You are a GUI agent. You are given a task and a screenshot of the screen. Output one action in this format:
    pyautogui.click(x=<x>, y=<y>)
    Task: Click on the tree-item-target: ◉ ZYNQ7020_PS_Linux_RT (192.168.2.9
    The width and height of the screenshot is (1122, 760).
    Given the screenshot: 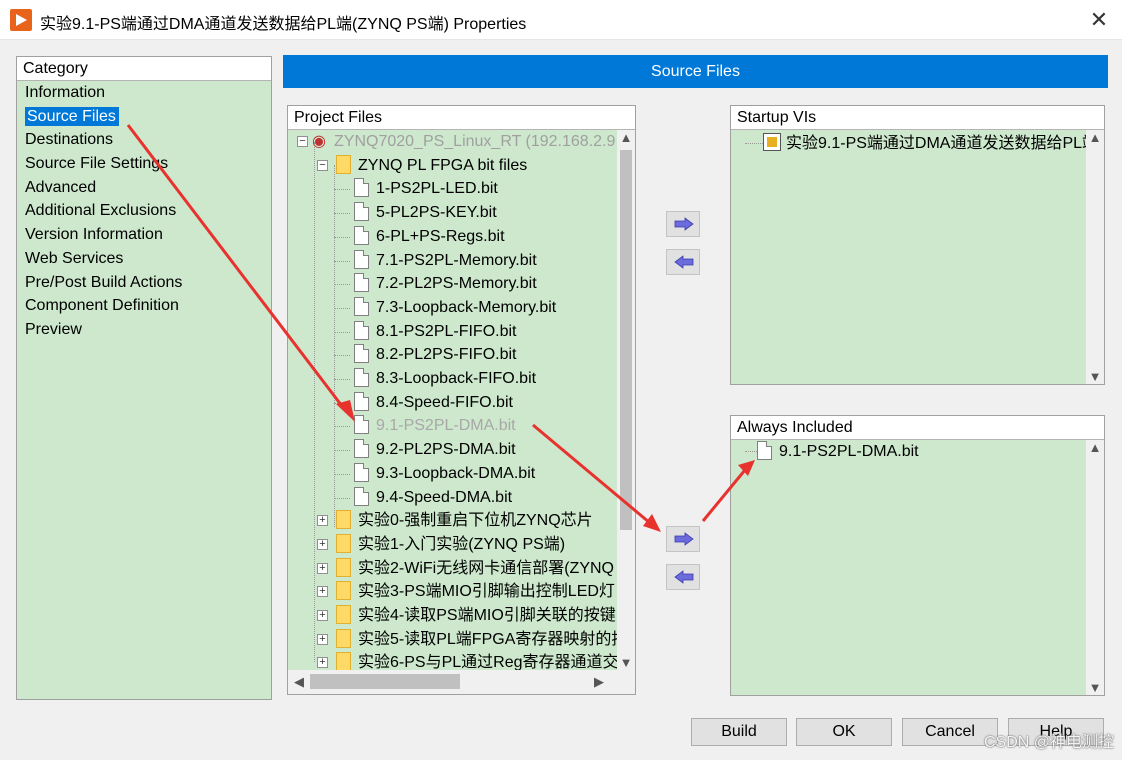 What is the action you would take?
    pyautogui.click(x=463, y=142)
    